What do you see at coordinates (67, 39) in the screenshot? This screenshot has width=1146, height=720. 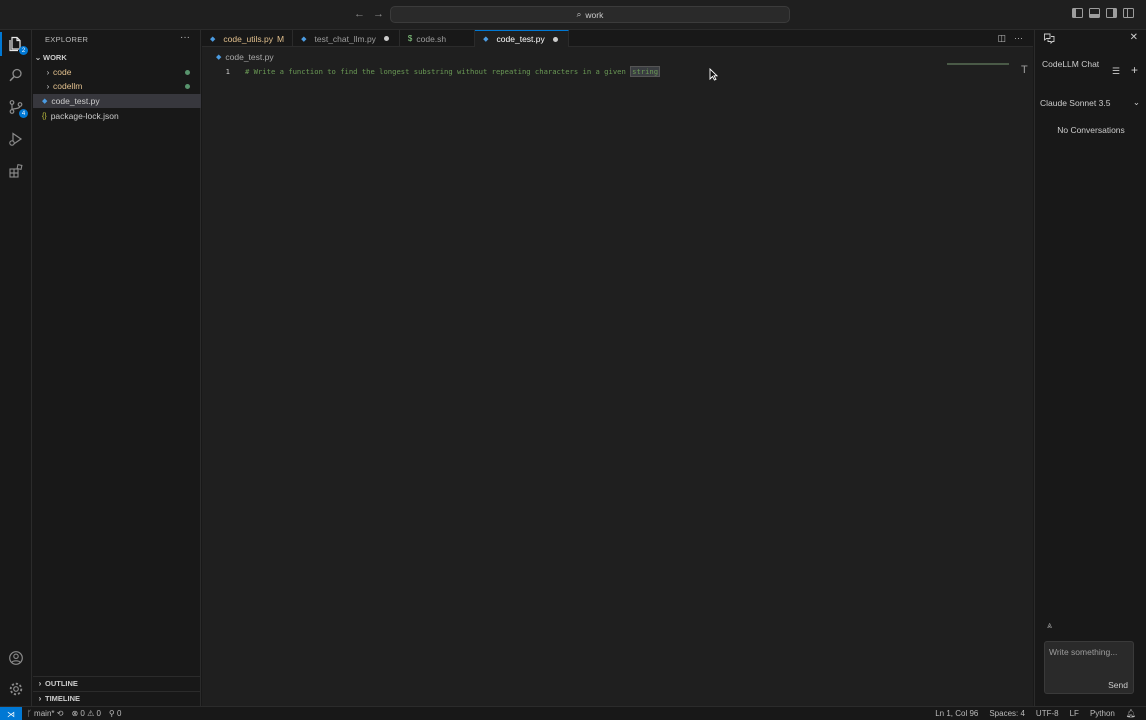 I see `explorer-header: EXPLORER` at bounding box center [67, 39].